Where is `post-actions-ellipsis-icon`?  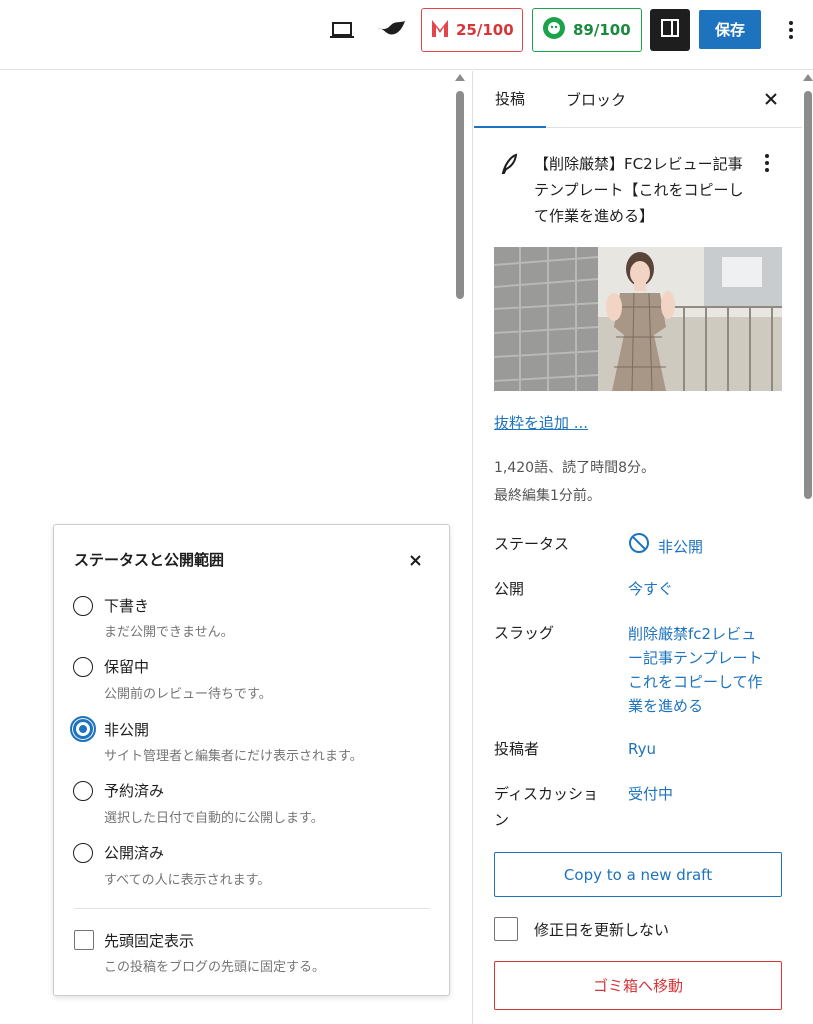 post-actions-ellipsis-icon is located at coordinates (767, 163).